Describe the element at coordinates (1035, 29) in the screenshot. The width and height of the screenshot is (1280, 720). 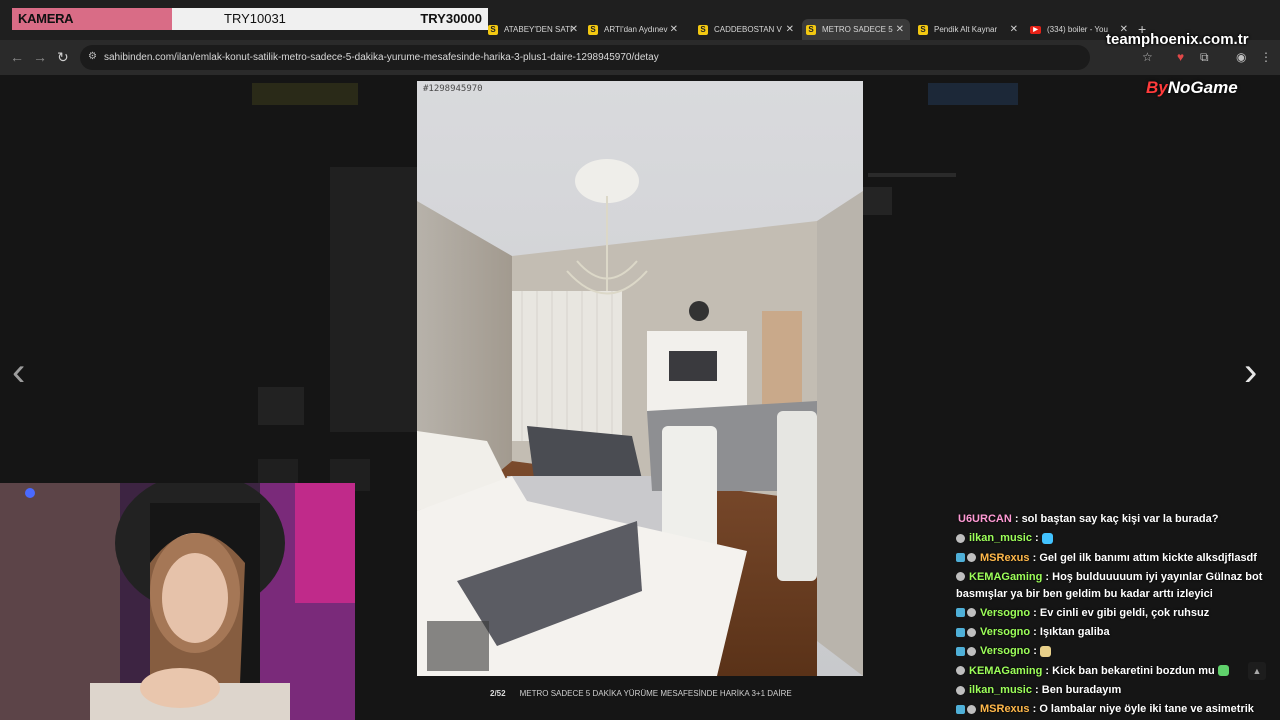
I see `youtube-icon: ▶` at that location.